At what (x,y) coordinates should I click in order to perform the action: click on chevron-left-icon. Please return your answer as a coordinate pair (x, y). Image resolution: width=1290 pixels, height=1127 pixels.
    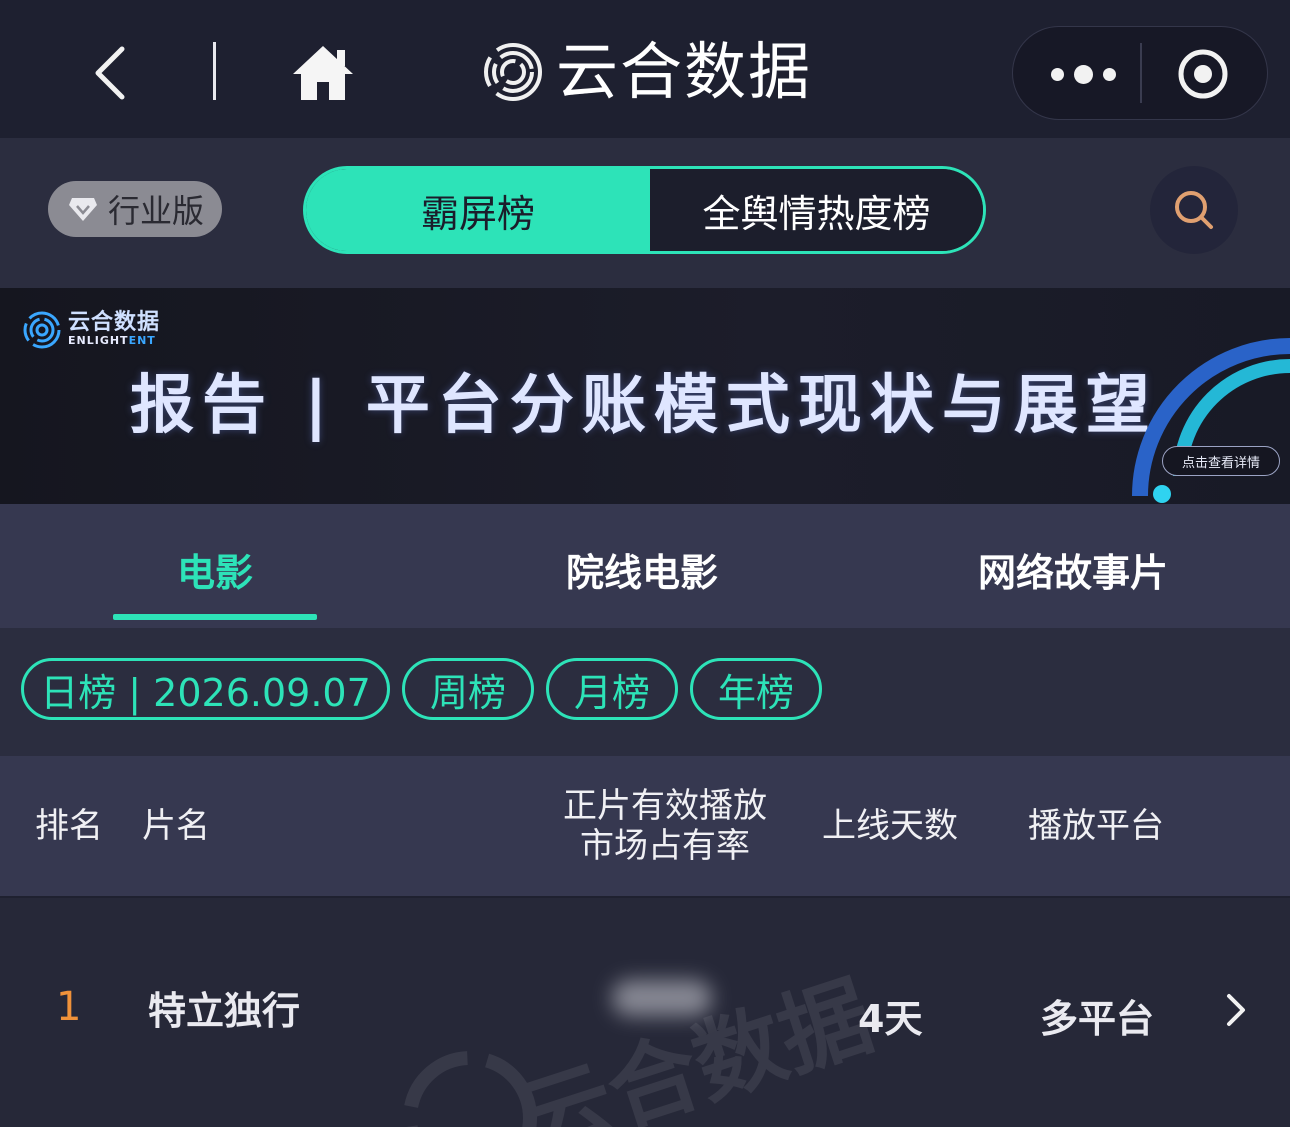
    Looking at the image, I should click on (110, 73).